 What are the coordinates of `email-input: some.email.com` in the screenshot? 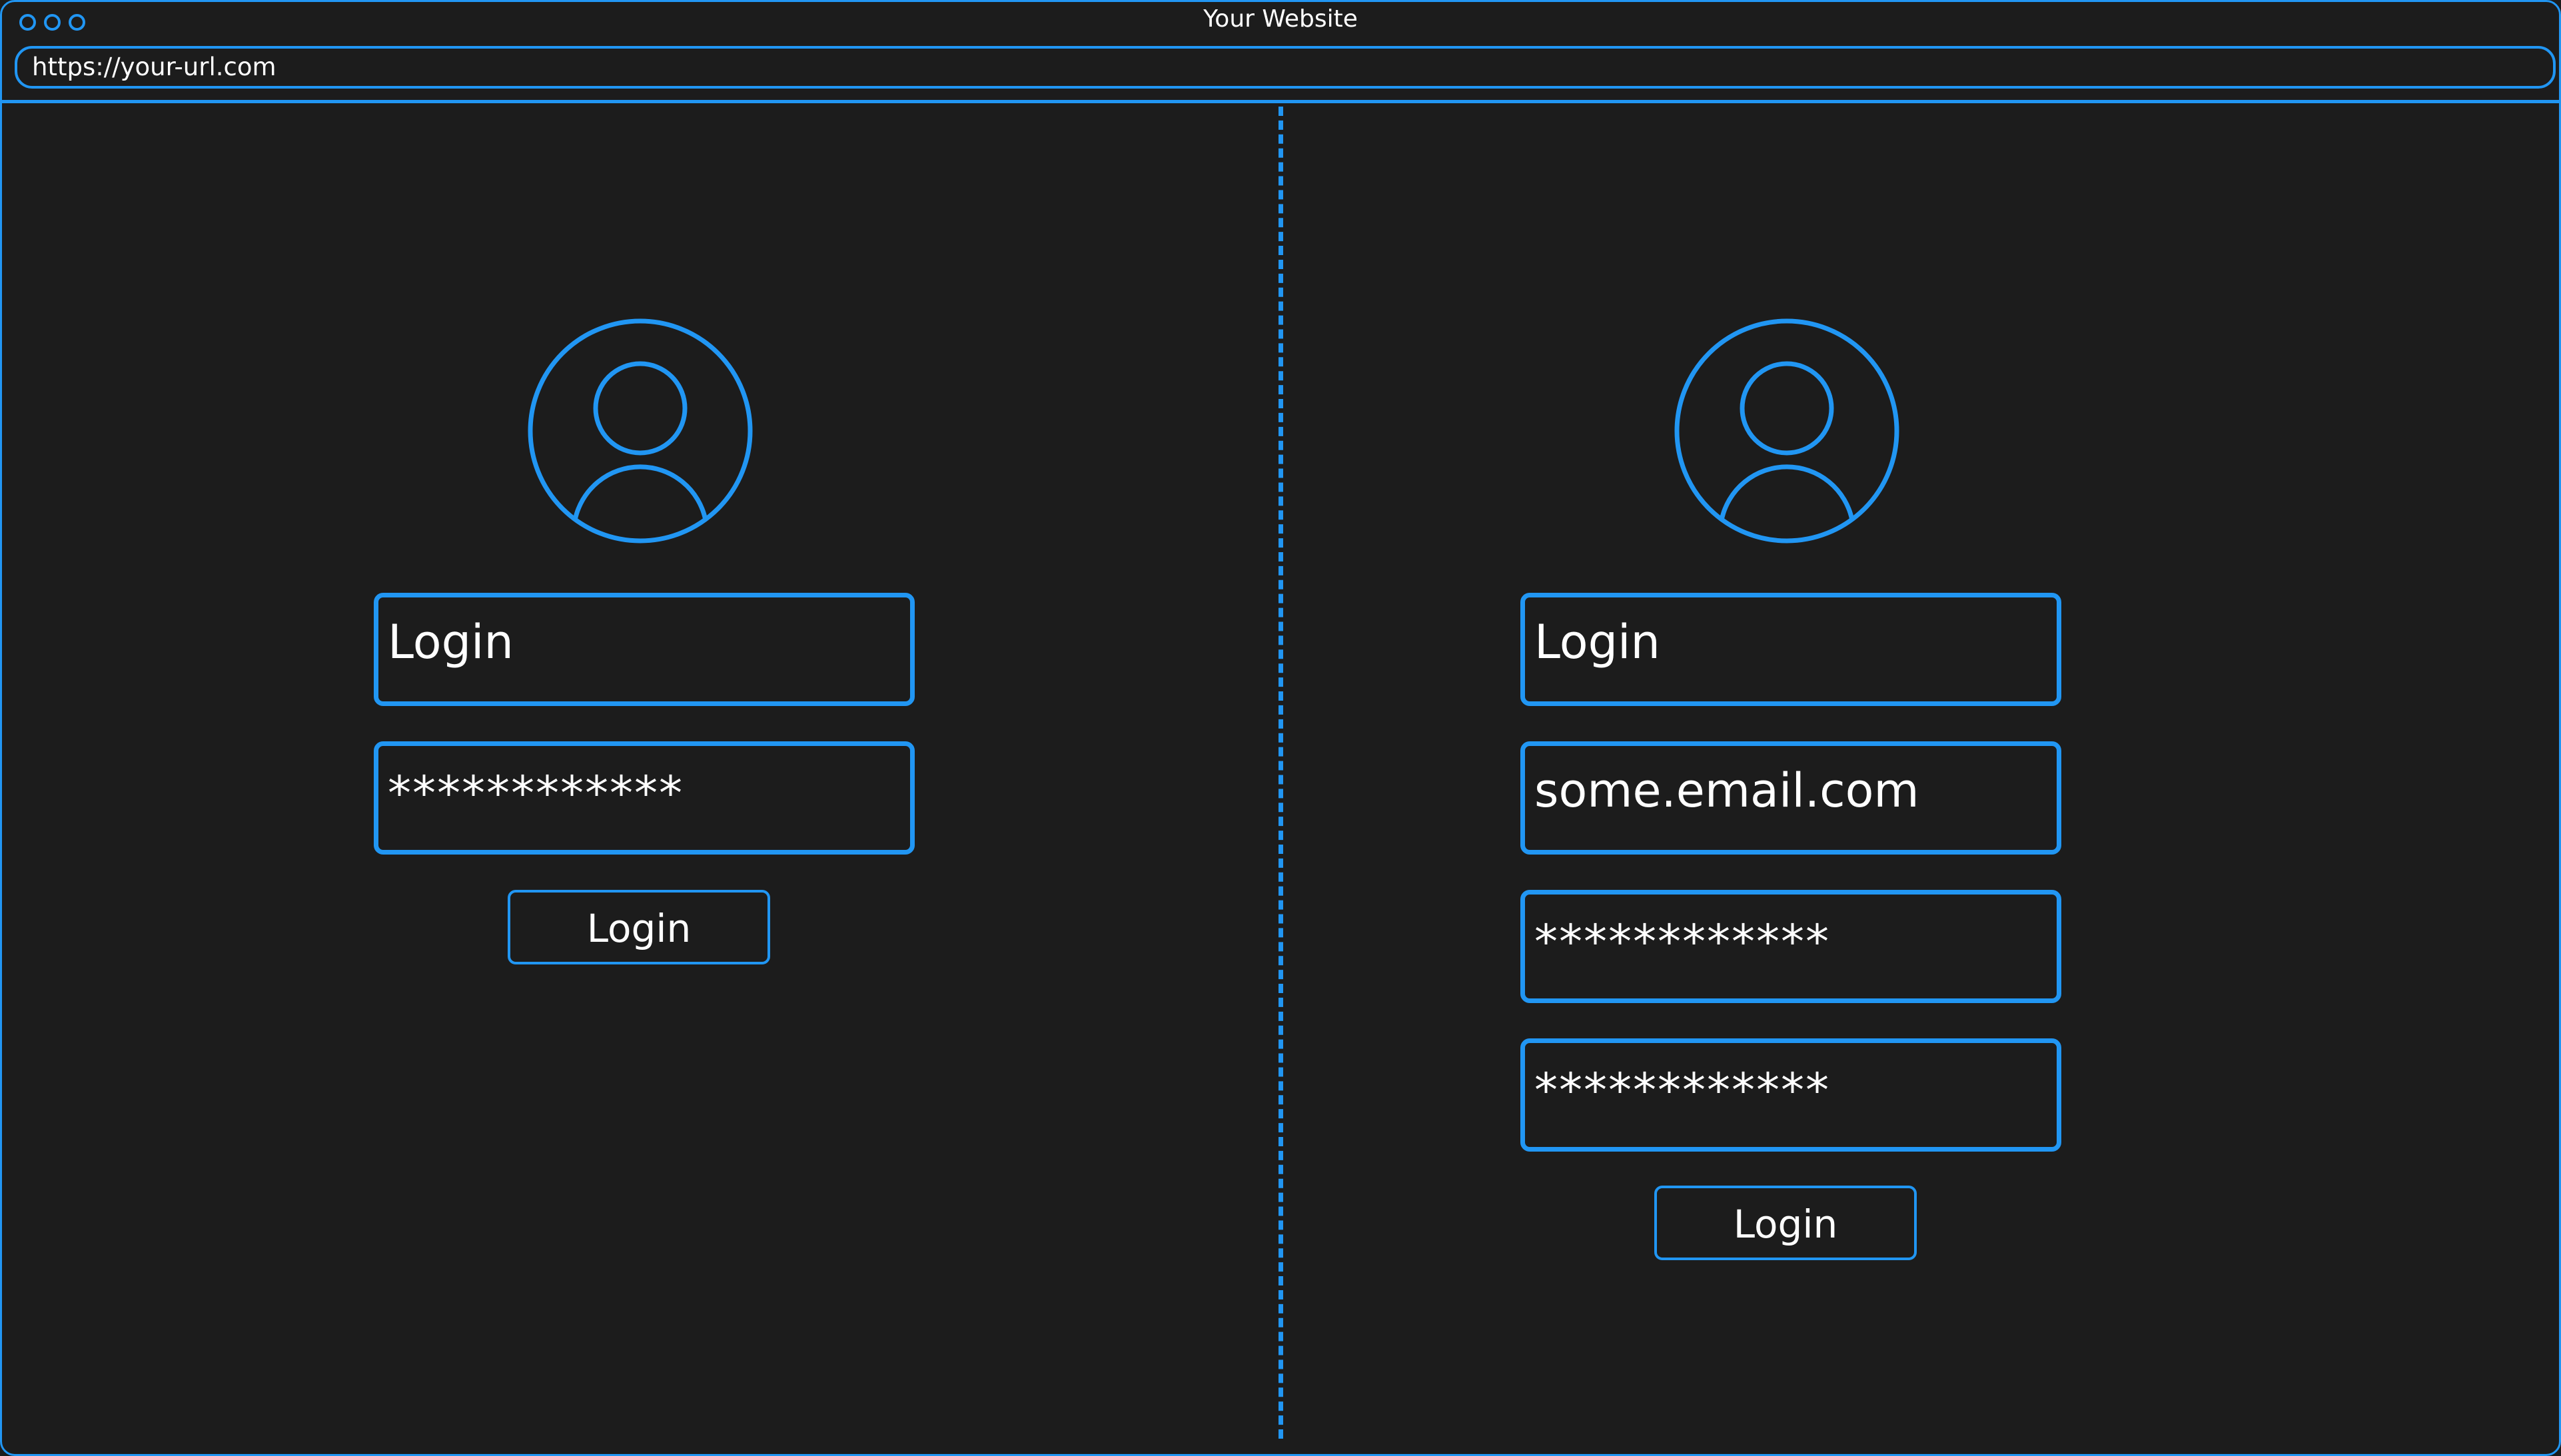 It's located at (1790, 798).